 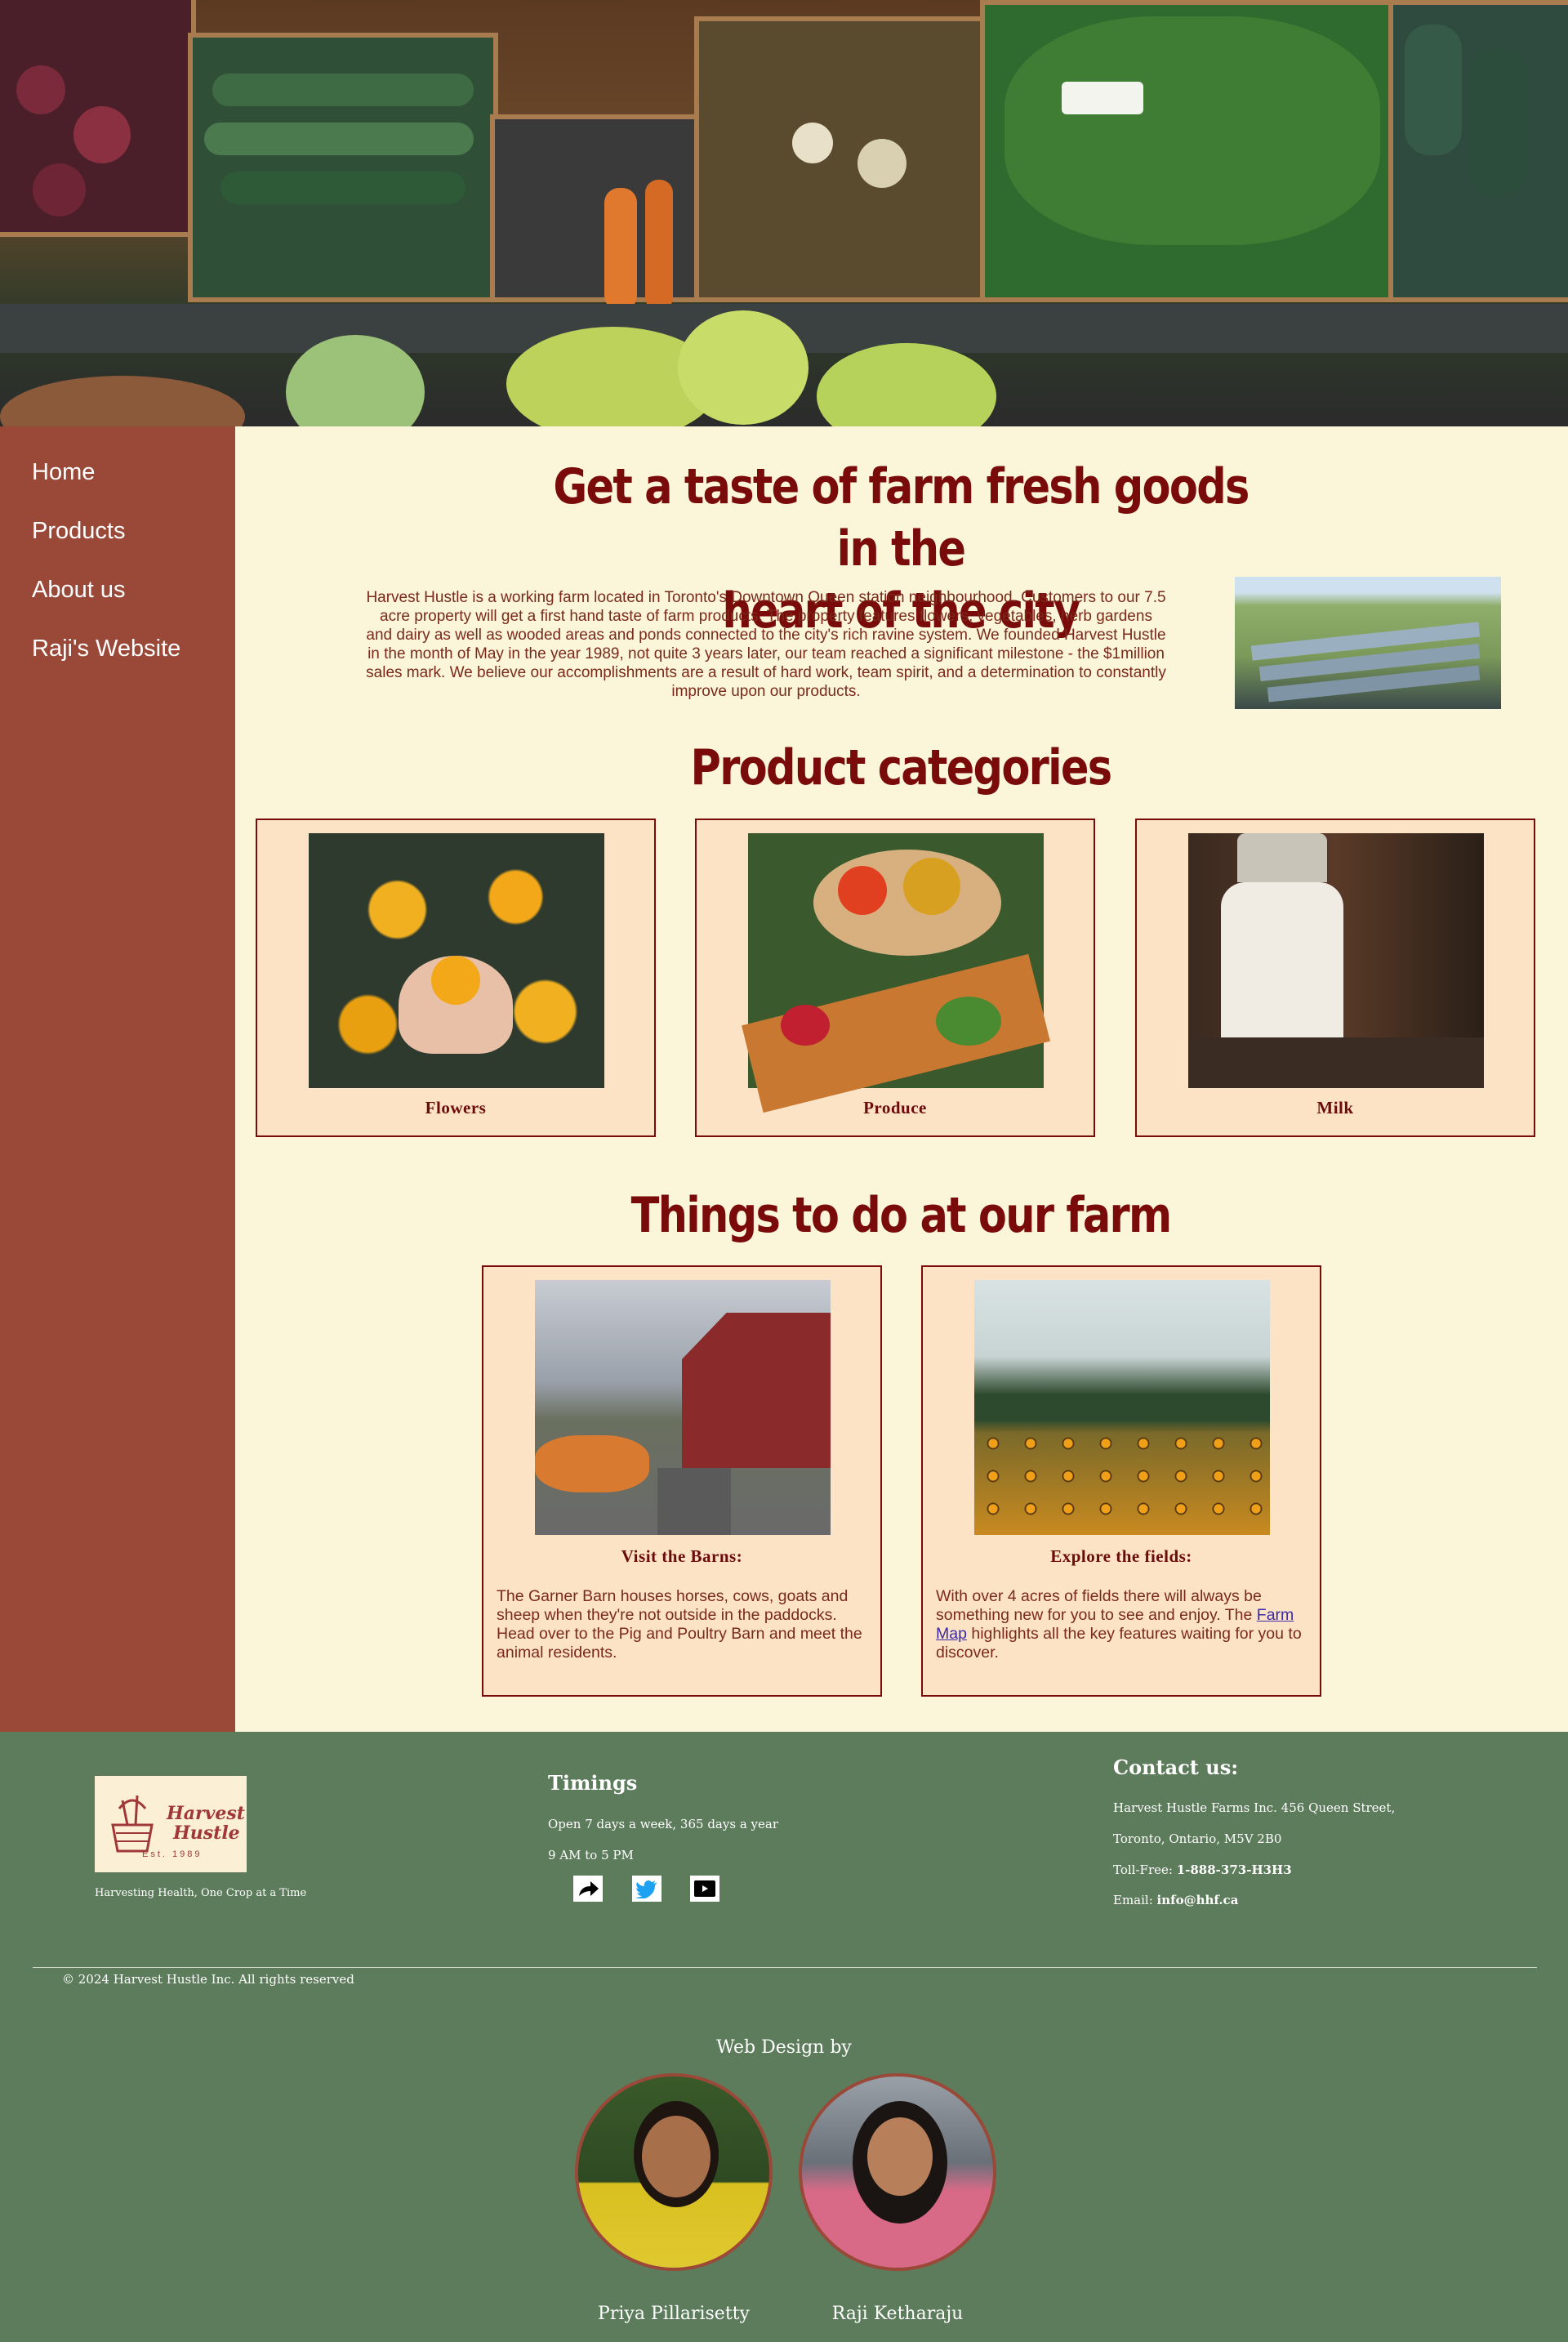 I want to click on contact-email: Email: info@hhf.ca, so click(x=1175, y=1900).